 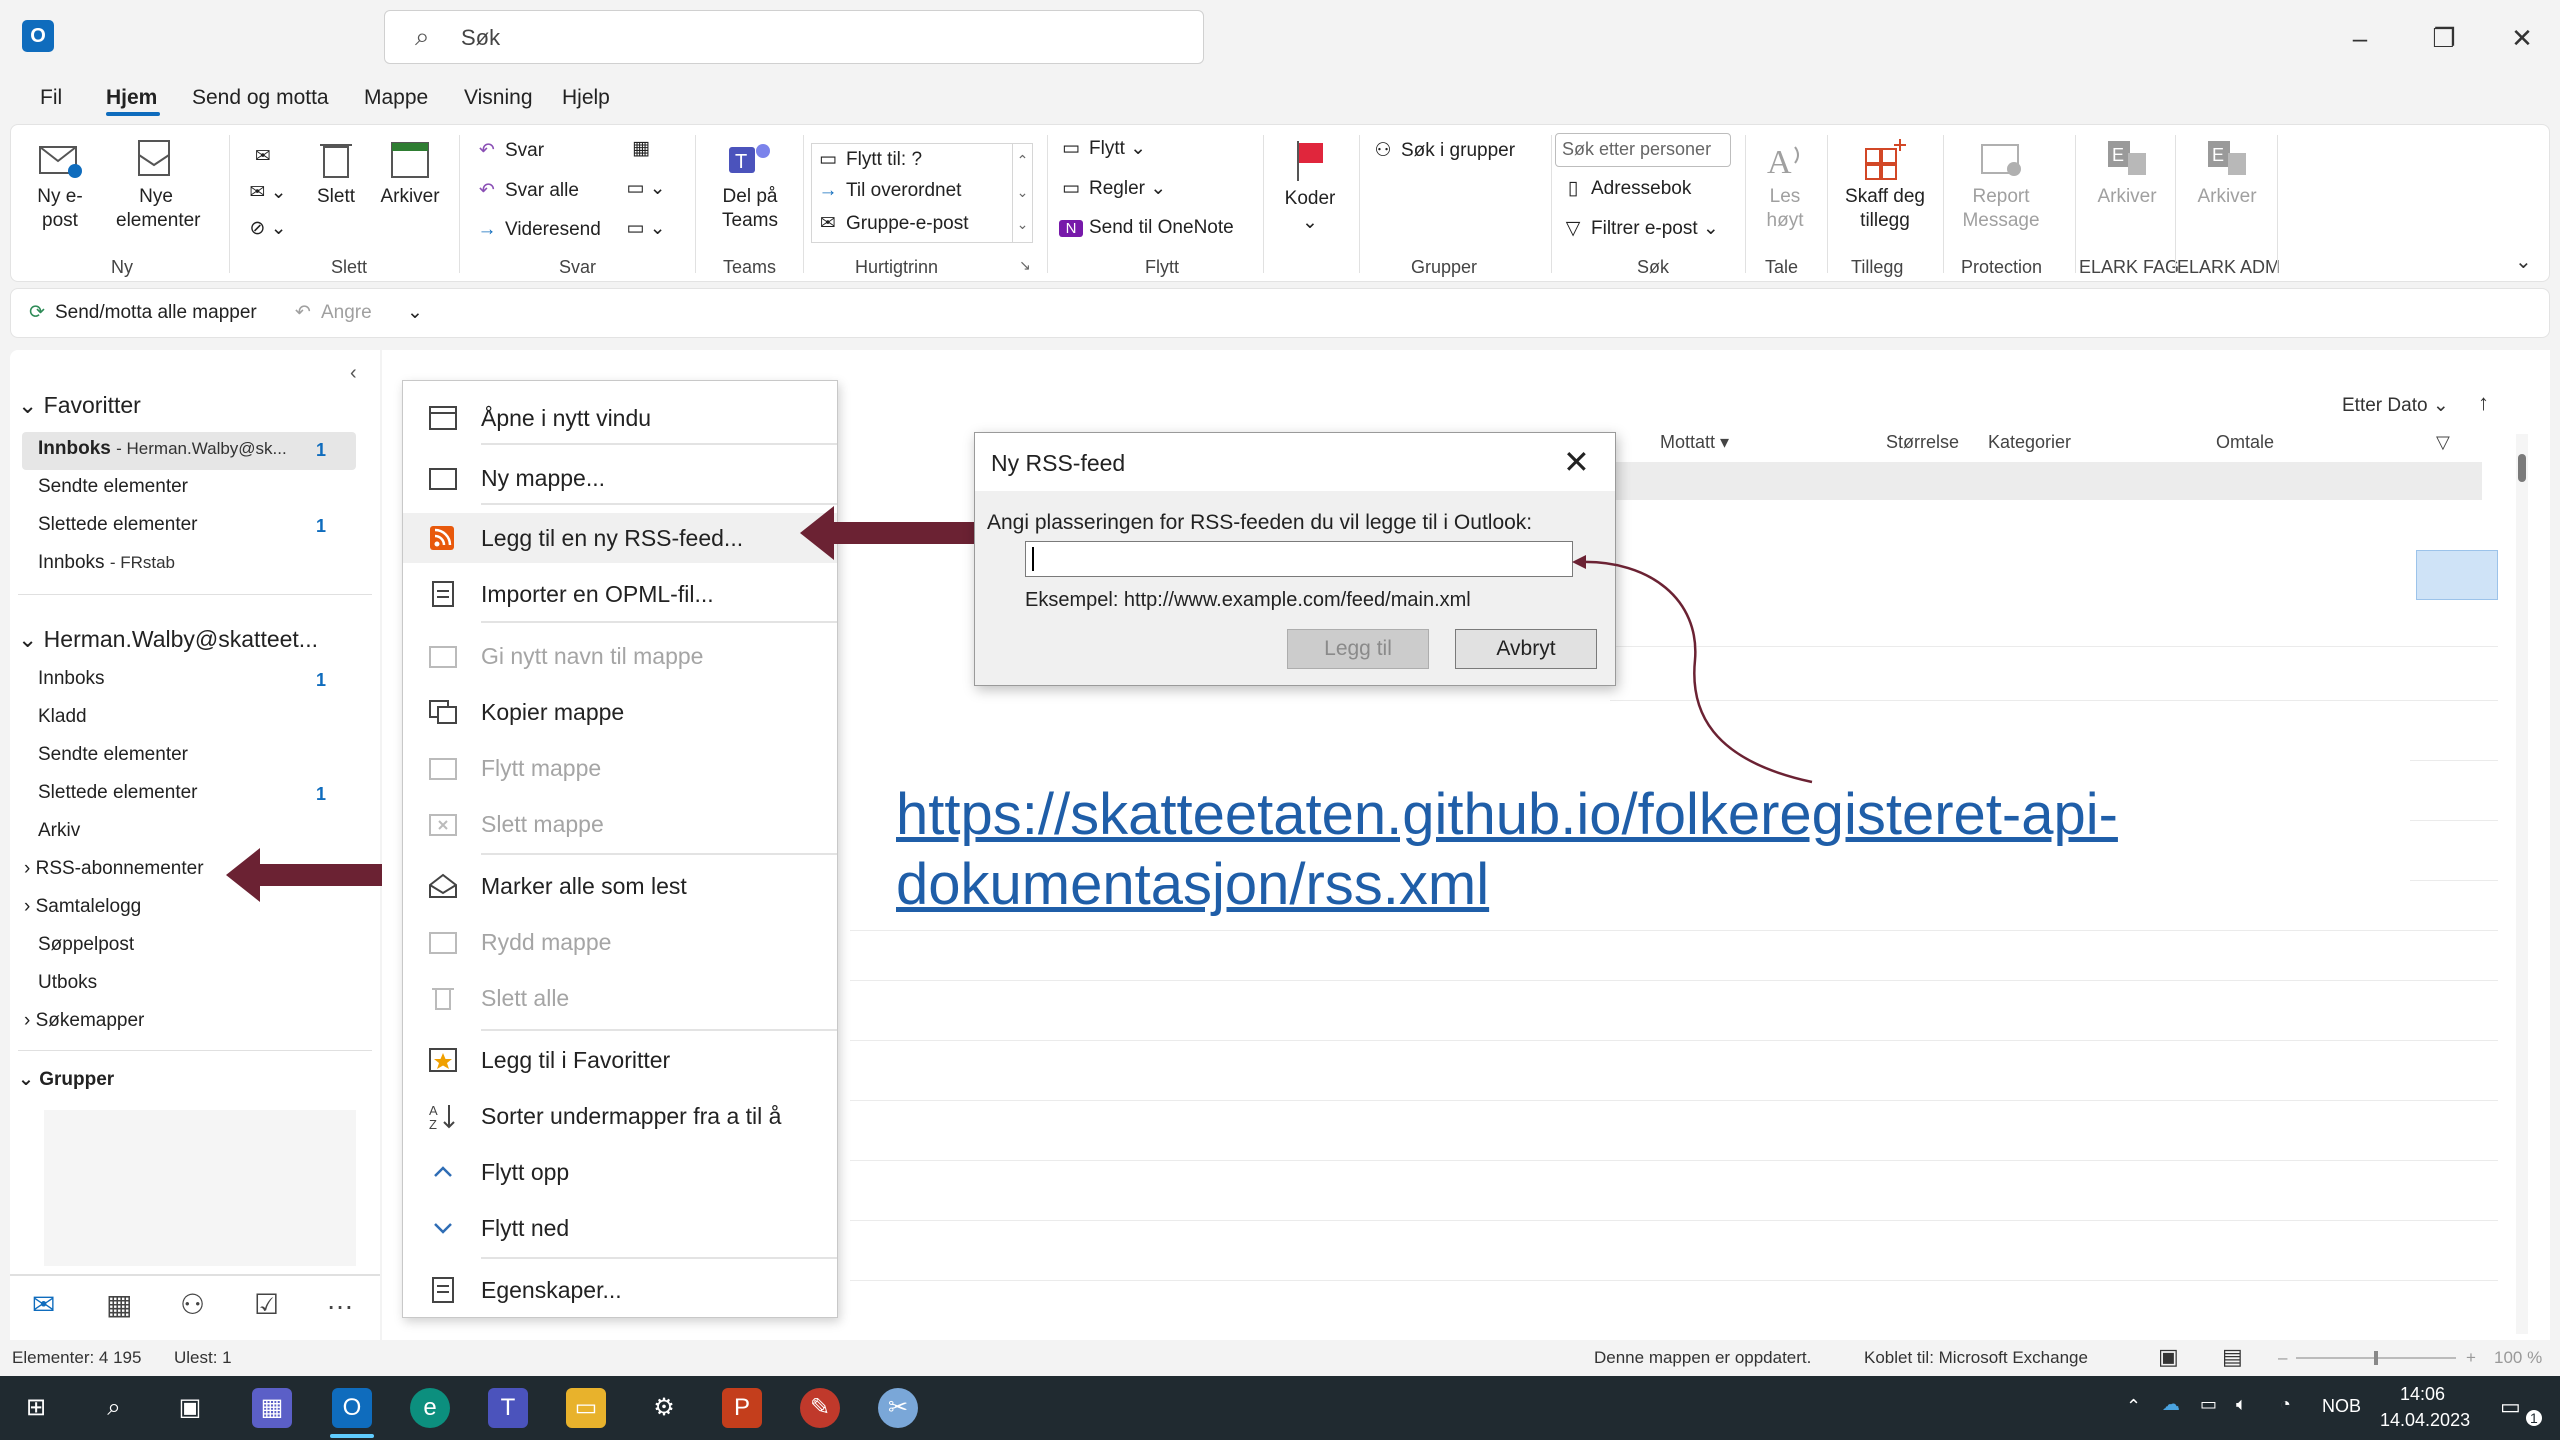 I want to click on address-book-button: ▯ Adressebok, so click(x=1626, y=188).